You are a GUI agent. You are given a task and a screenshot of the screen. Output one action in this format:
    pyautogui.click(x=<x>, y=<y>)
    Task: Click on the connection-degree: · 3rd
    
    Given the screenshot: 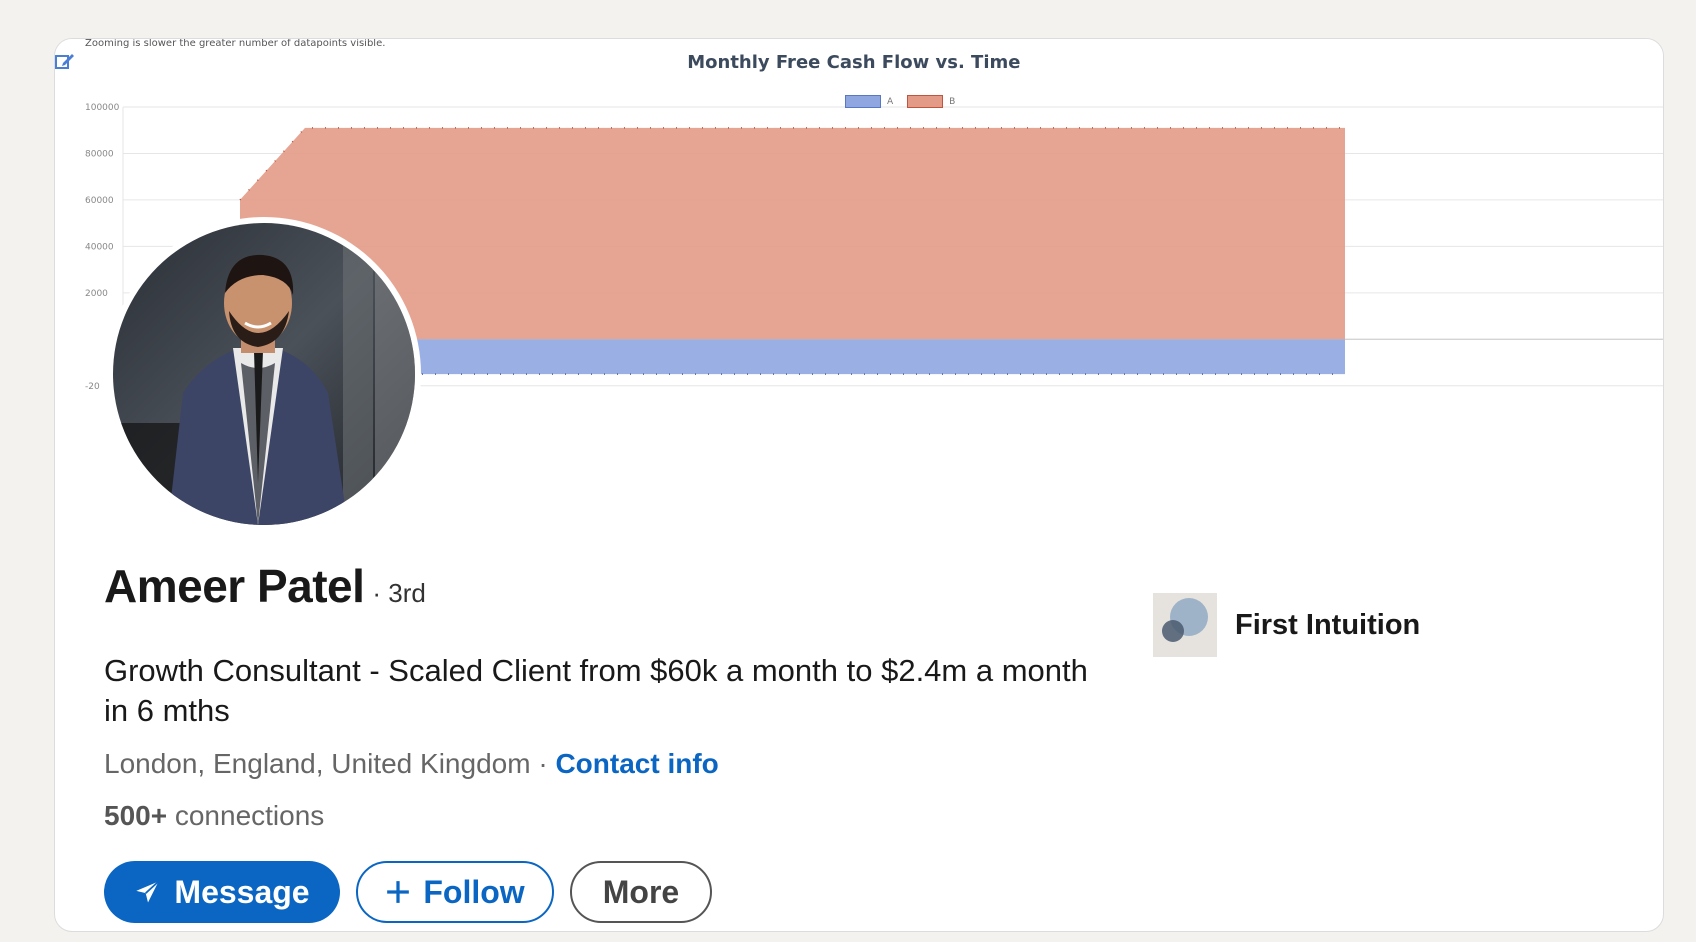 What is the action you would take?
    pyautogui.click(x=399, y=593)
    